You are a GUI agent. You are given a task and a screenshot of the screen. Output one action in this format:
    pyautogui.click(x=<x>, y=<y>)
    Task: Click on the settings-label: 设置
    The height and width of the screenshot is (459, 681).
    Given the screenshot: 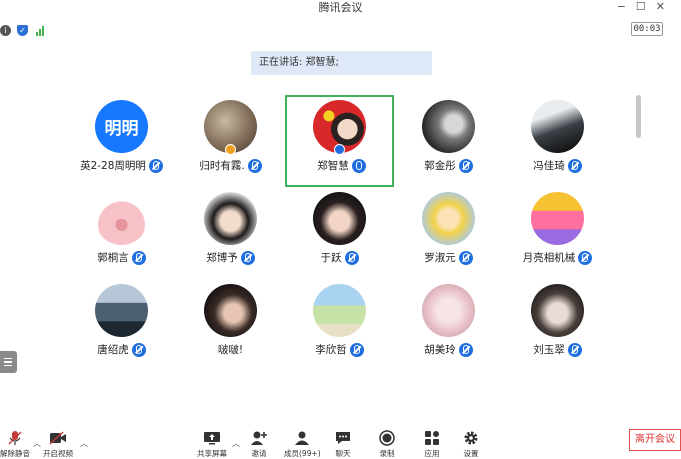 What is the action you would take?
    pyautogui.click(x=471, y=453)
    